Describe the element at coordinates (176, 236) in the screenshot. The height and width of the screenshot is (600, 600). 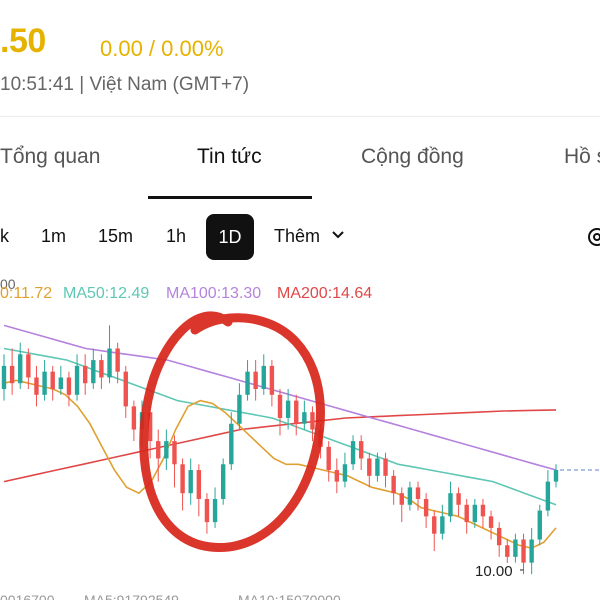
I see `interval-1h: 1h` at that location.